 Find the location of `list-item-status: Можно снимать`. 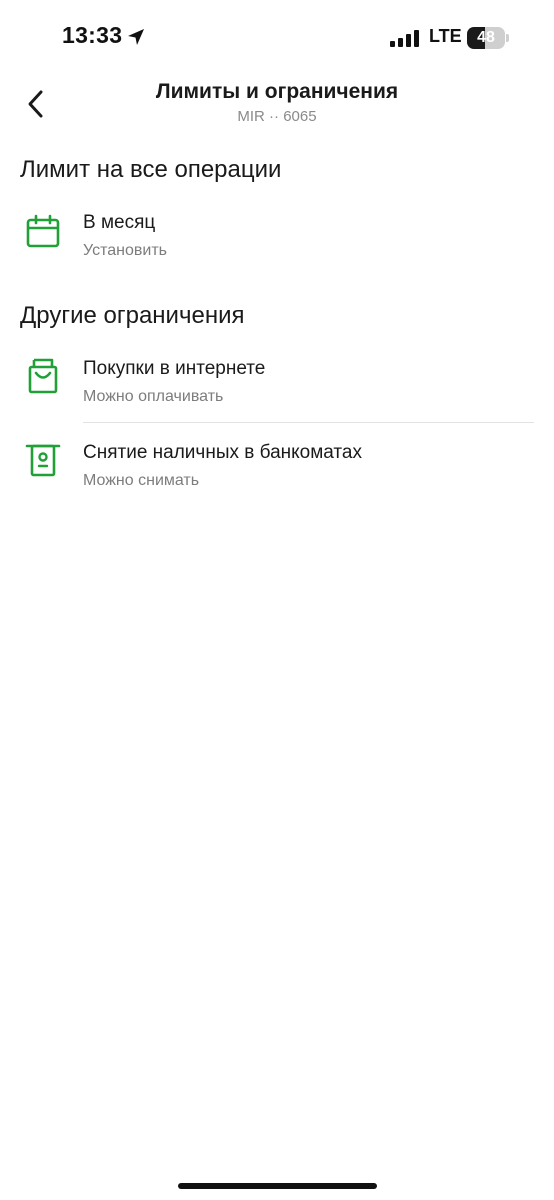

list-item-status: Можно снимать is located at coordinates (141, 480).